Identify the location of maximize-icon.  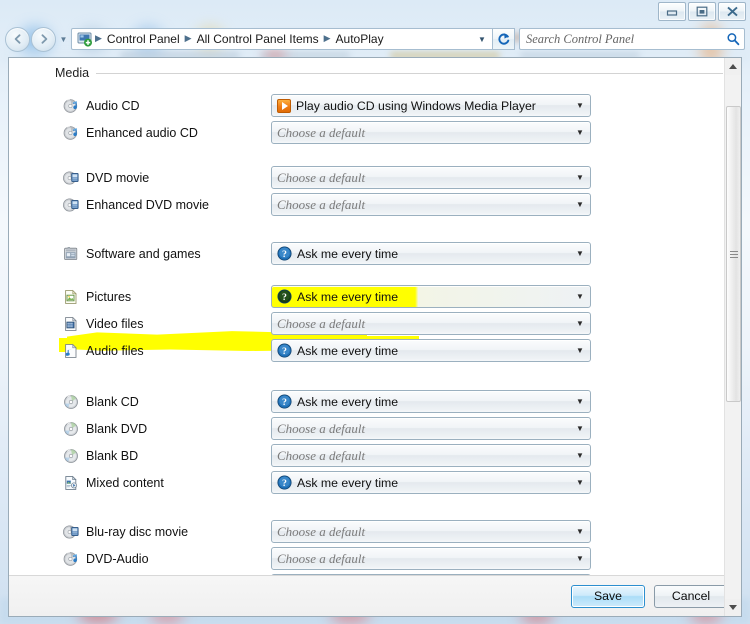
(702, 11).